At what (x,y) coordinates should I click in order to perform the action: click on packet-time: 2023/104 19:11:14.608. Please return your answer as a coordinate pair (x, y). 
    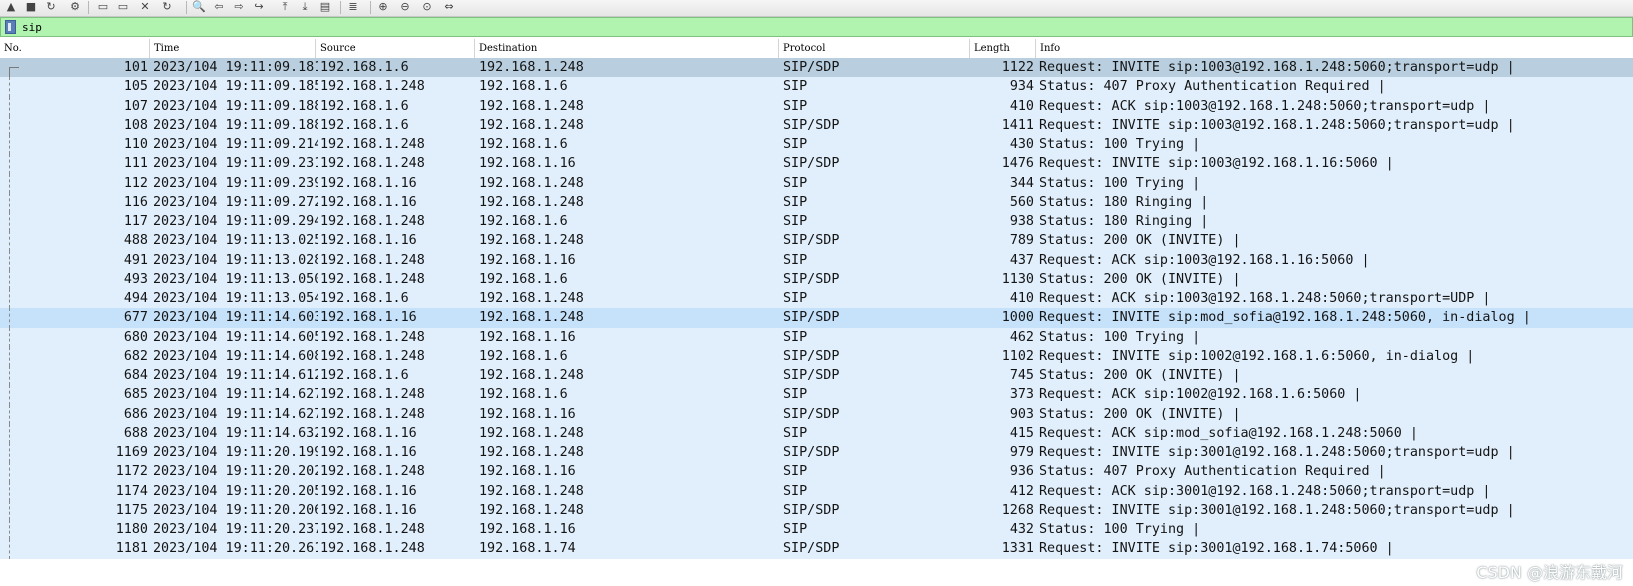
    Looking at the image, I should click on (235, 356).